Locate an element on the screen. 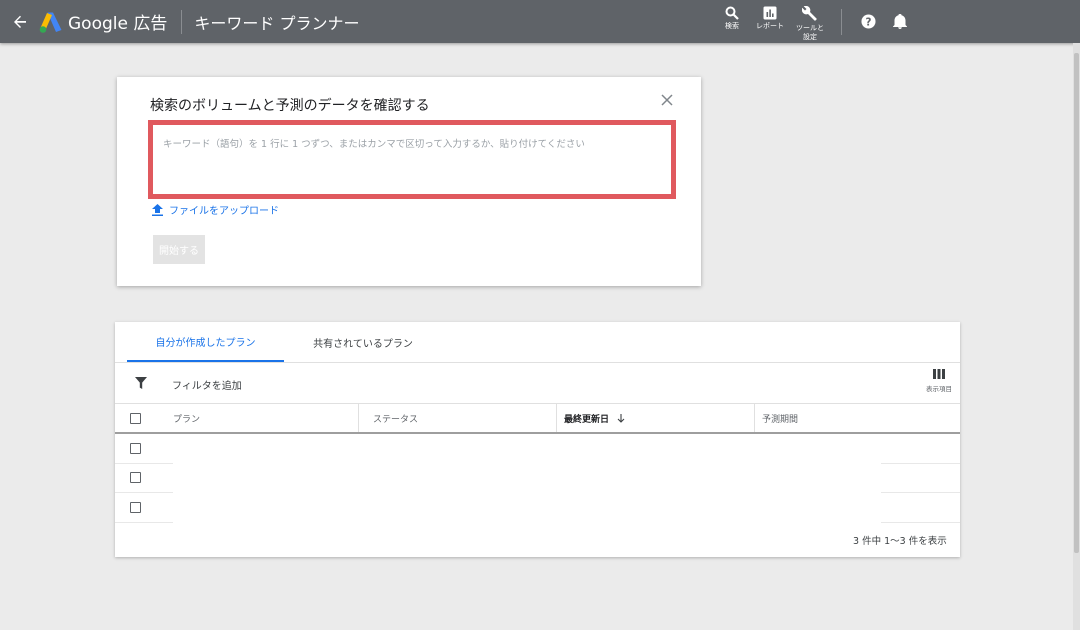 The height and width of the screenshot is (630, 1080). page-title: キーワード プランナー is located at coordinates (277, 23).